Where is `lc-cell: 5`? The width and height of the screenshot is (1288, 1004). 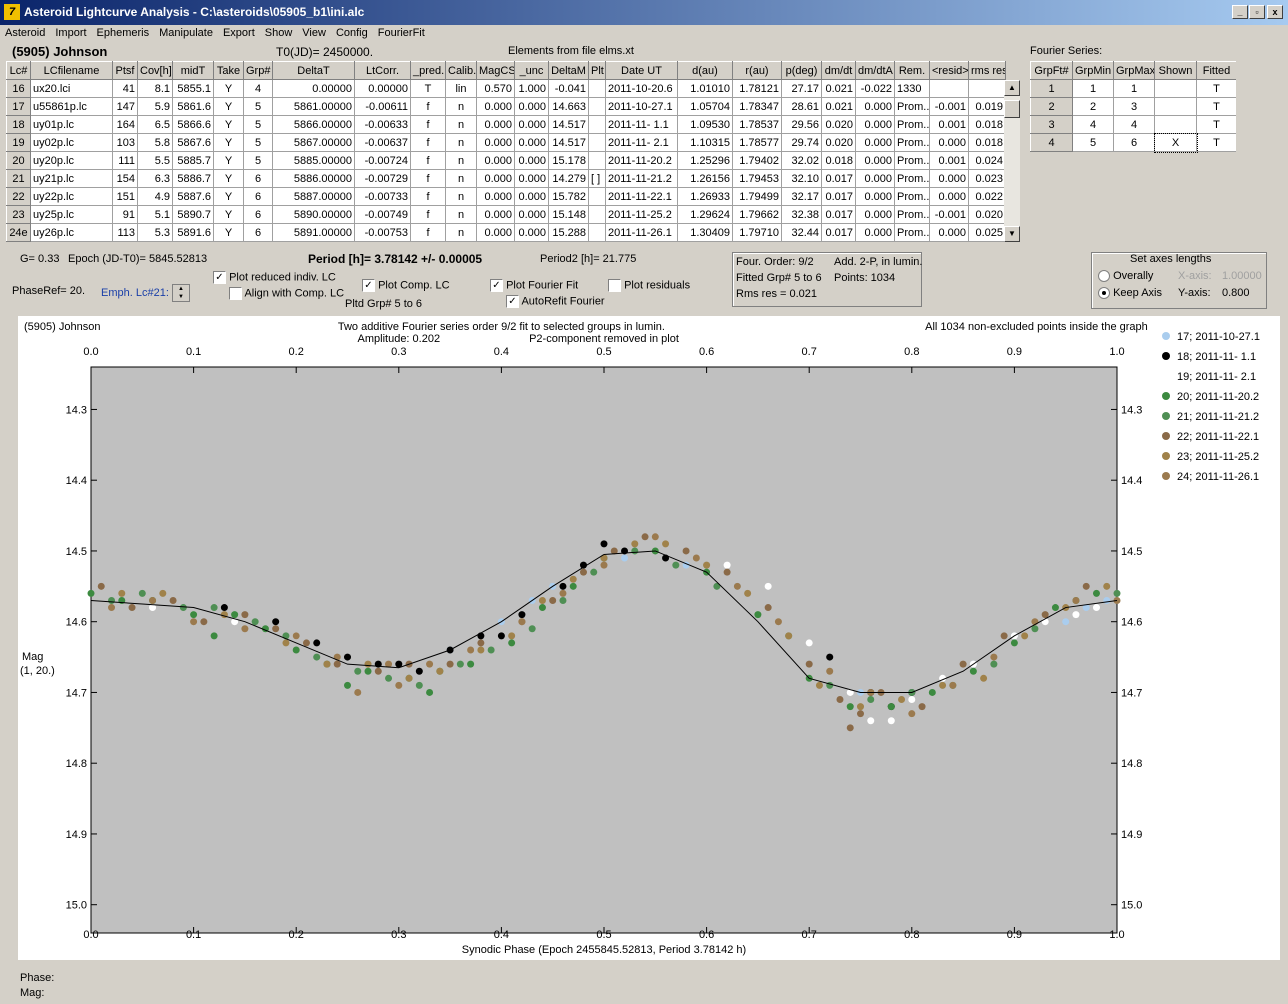
lc-cell: 5 is located at coordinates (258, 142).